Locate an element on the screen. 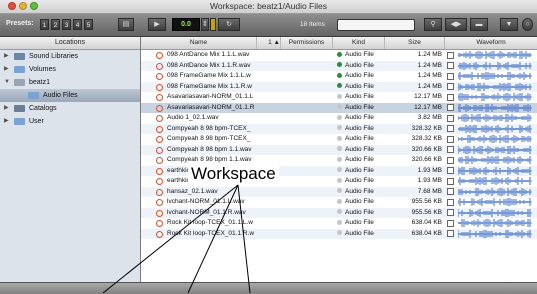 This screenshot has height=294, width=537. preset-button-5: 5 is located at coordinates (88, 24).